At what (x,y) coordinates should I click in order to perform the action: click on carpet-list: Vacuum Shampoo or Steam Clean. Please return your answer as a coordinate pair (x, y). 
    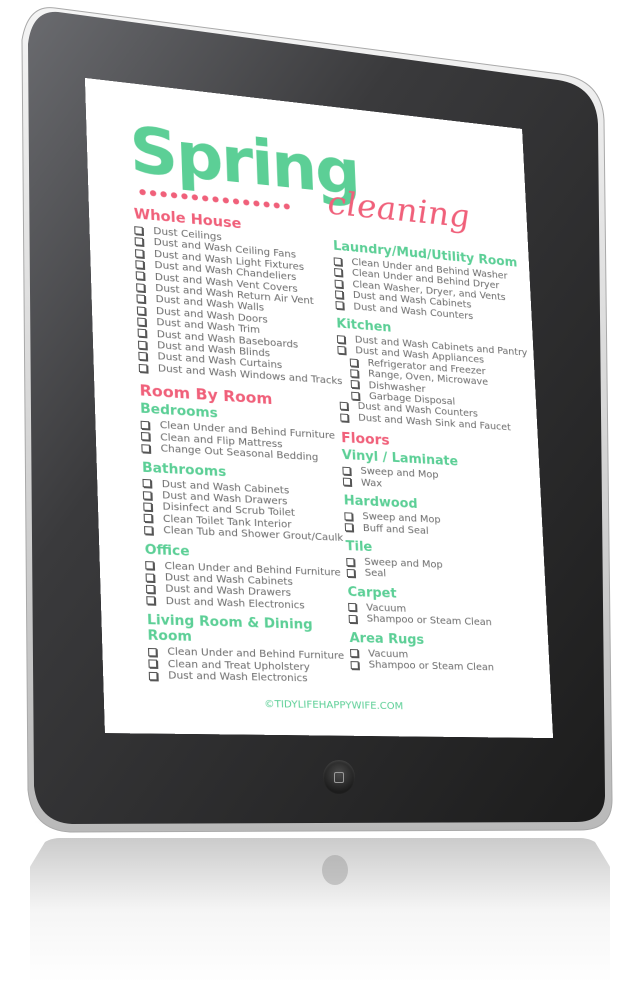
    Looking at the image, I should click on (446, 616).